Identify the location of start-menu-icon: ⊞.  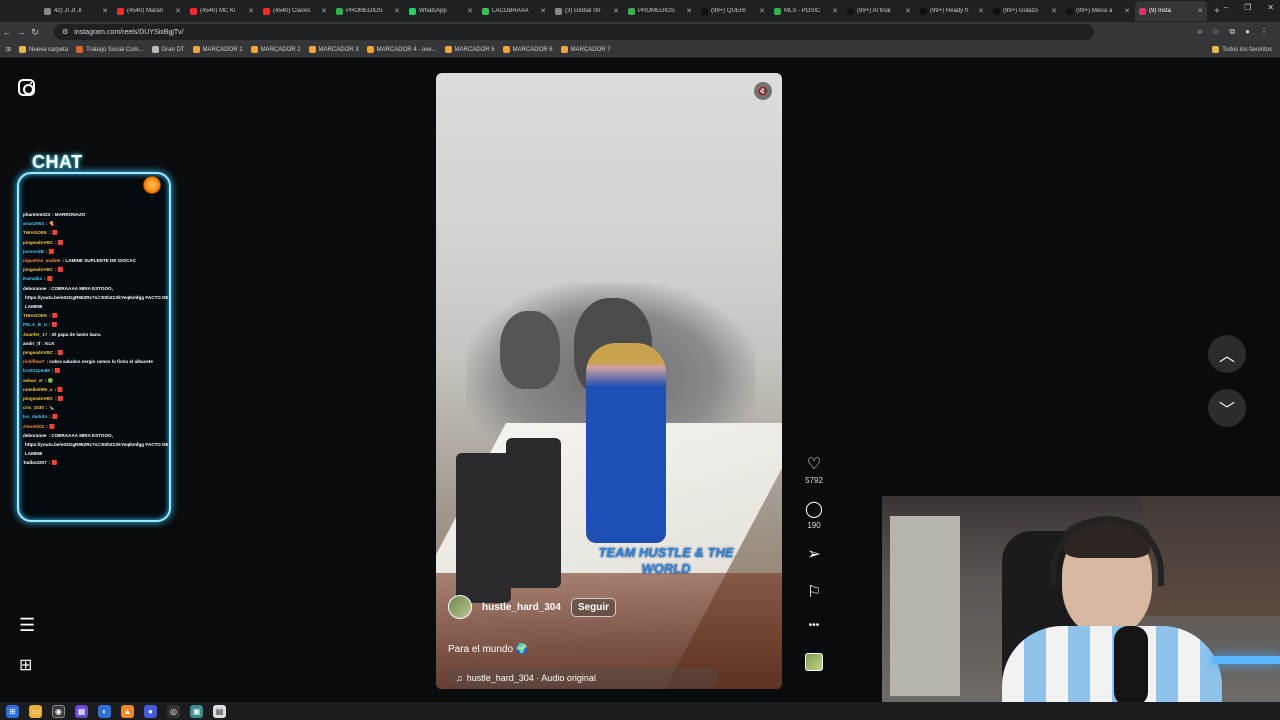
(12, 711).